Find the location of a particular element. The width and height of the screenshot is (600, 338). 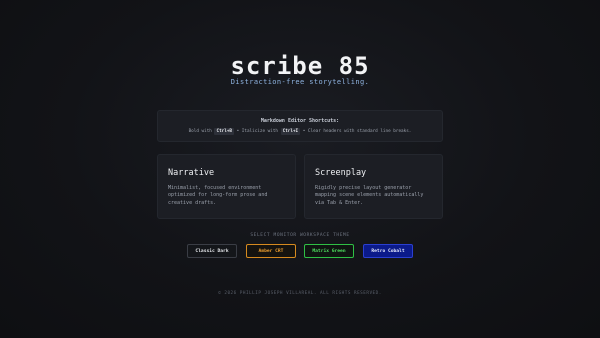

theme-section-label: SELECT MONITOR WORKSPACE THEME is located at coordinates (300, 235).